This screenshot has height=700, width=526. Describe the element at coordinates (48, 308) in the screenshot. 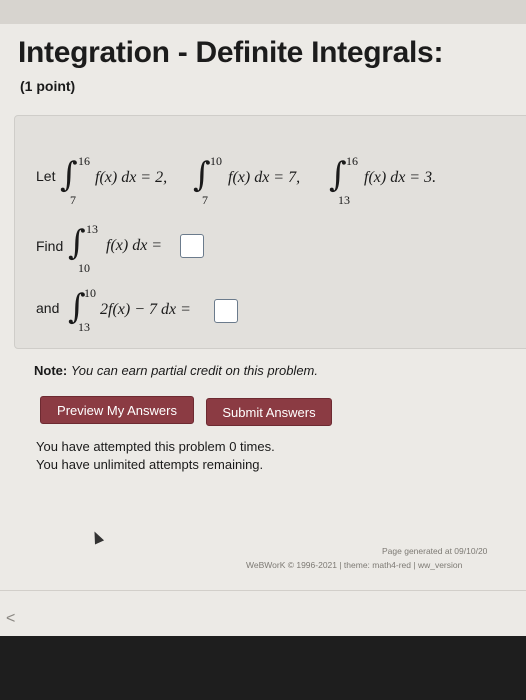

I see `and-label: and` at that location.